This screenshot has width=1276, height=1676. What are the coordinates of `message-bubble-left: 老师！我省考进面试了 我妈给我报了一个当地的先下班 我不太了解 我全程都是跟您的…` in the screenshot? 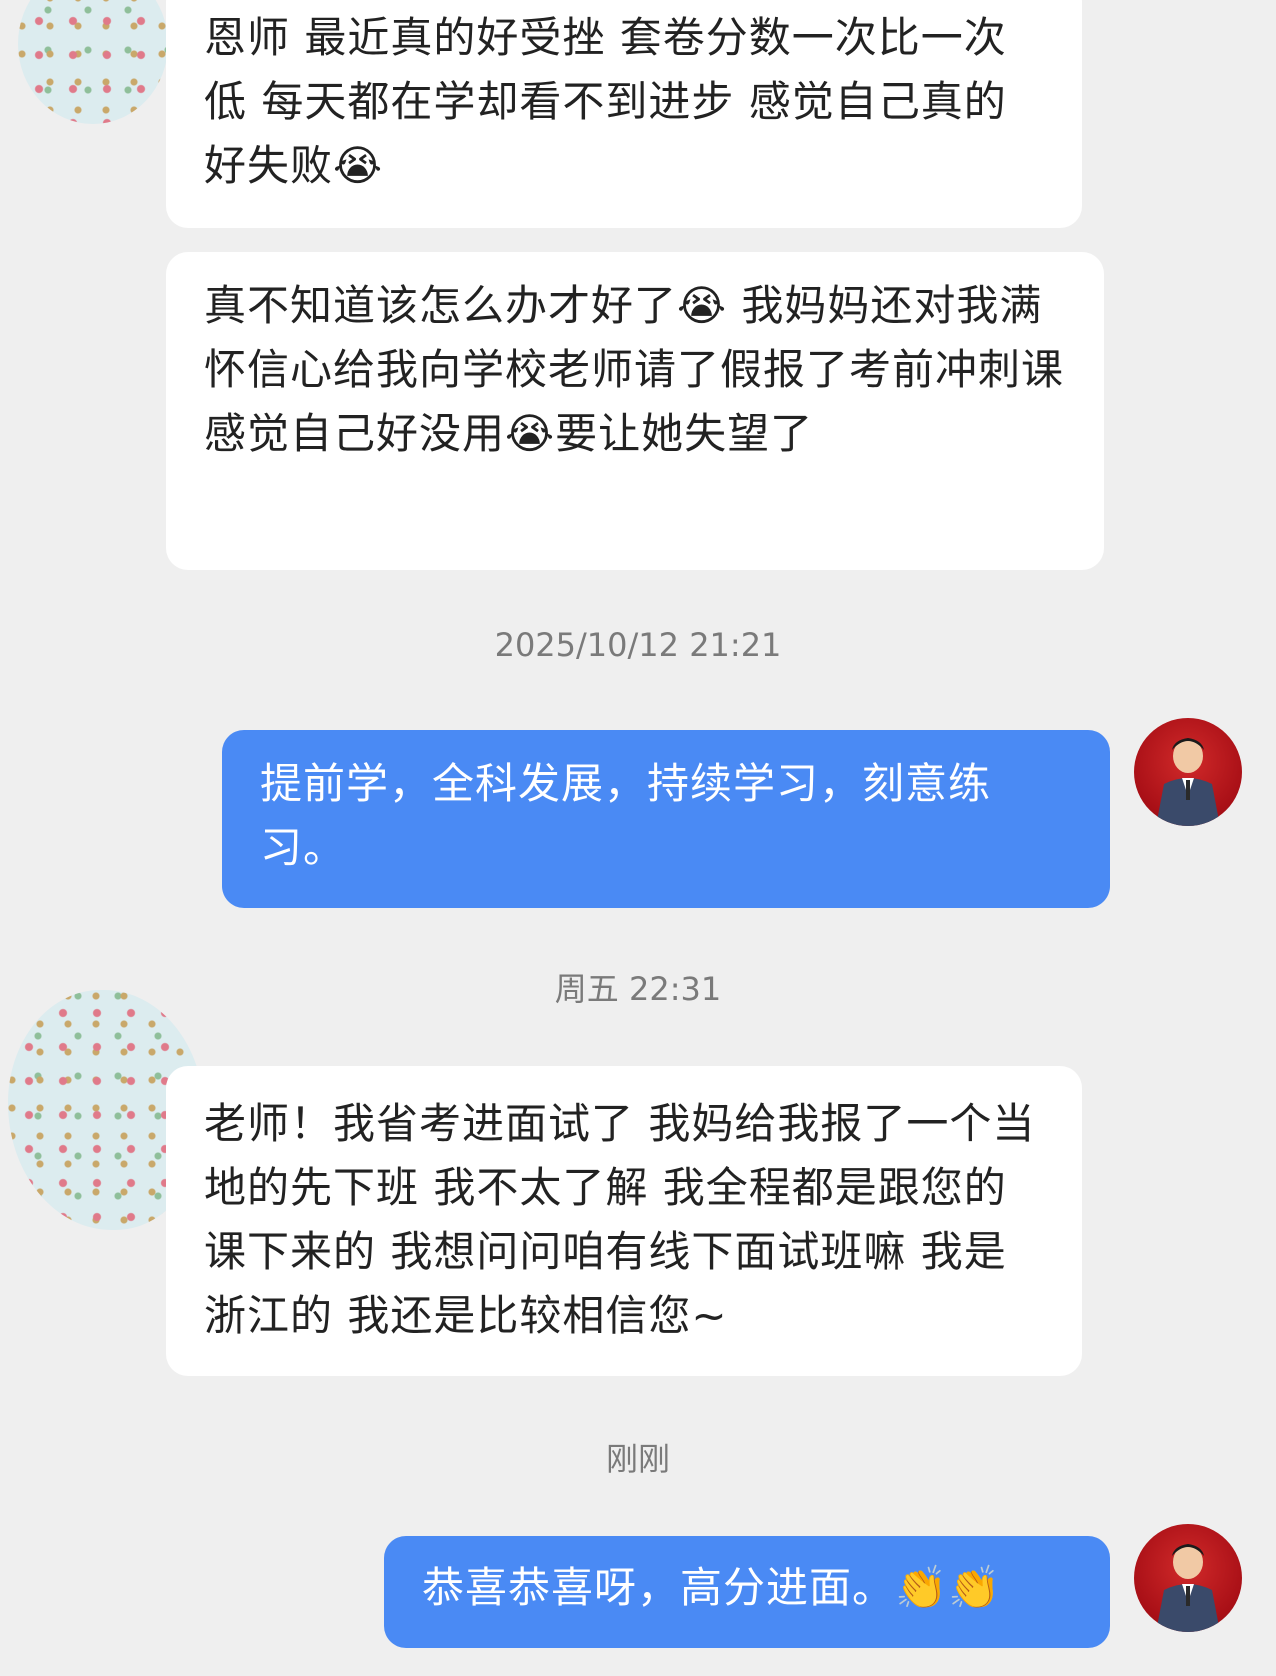 It's located at (624, 1221).